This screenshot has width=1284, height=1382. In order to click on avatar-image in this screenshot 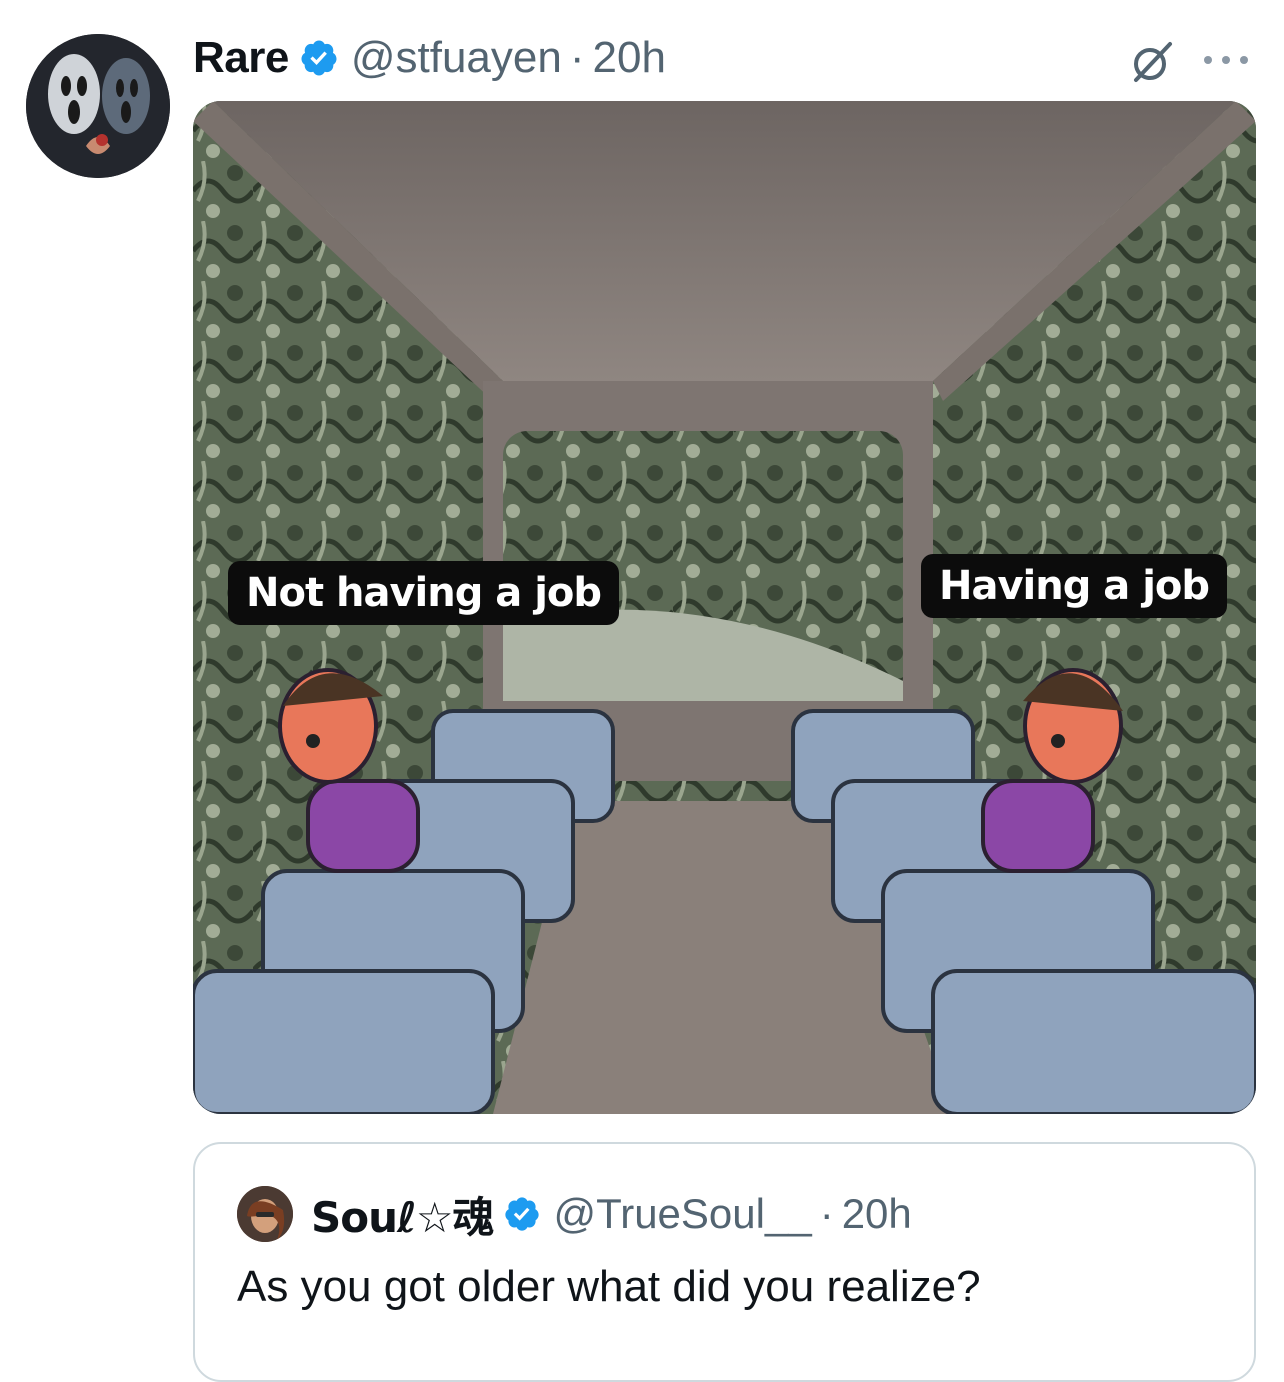, I will do `click(98, 106)`.